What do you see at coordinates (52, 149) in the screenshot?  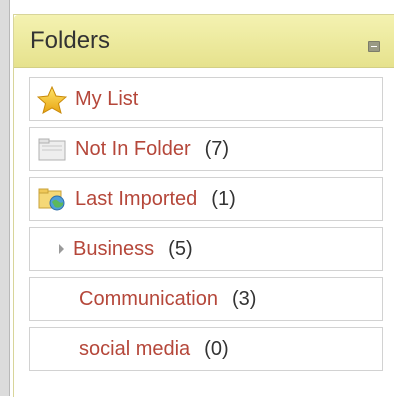 I see `folder-icon` at bounding box center [52, 149].